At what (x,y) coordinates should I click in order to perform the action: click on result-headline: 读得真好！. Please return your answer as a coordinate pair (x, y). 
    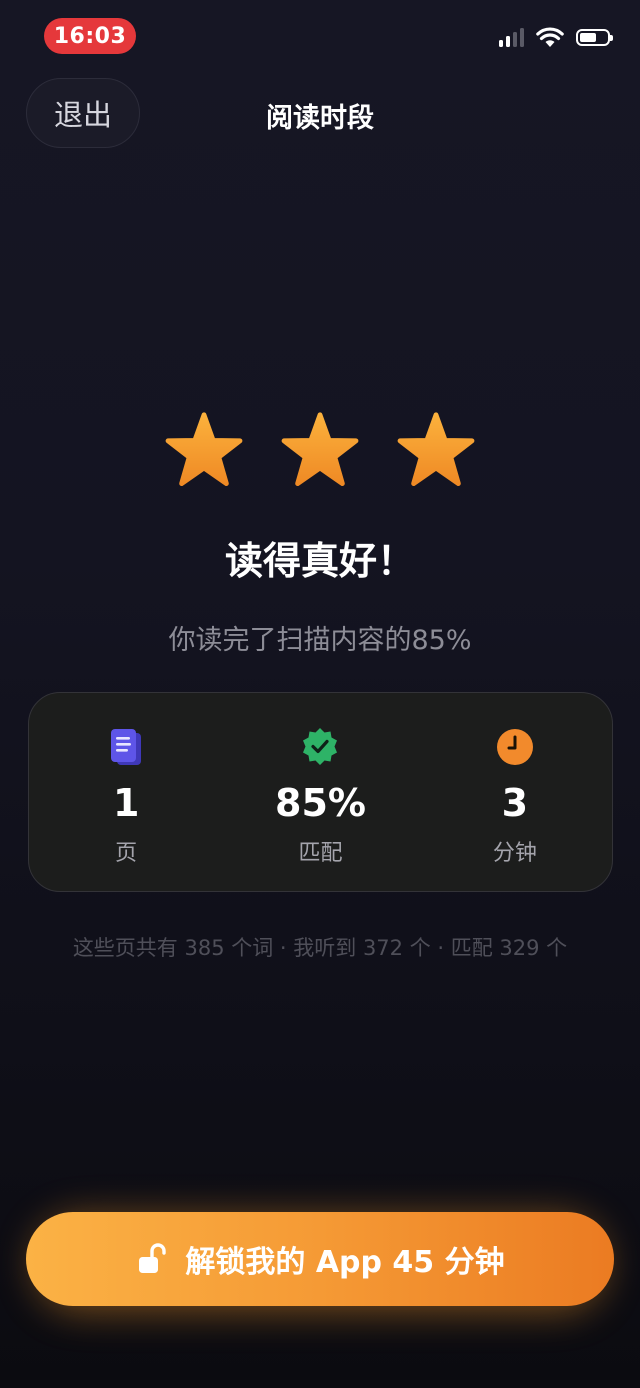
    Looking at the image, I should click on (319, 561).